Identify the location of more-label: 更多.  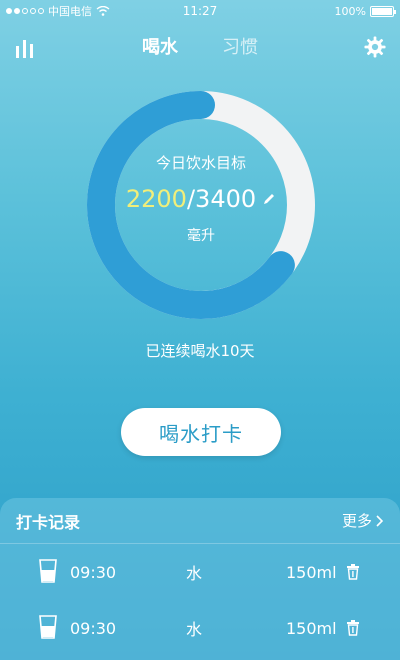
(356, 521).